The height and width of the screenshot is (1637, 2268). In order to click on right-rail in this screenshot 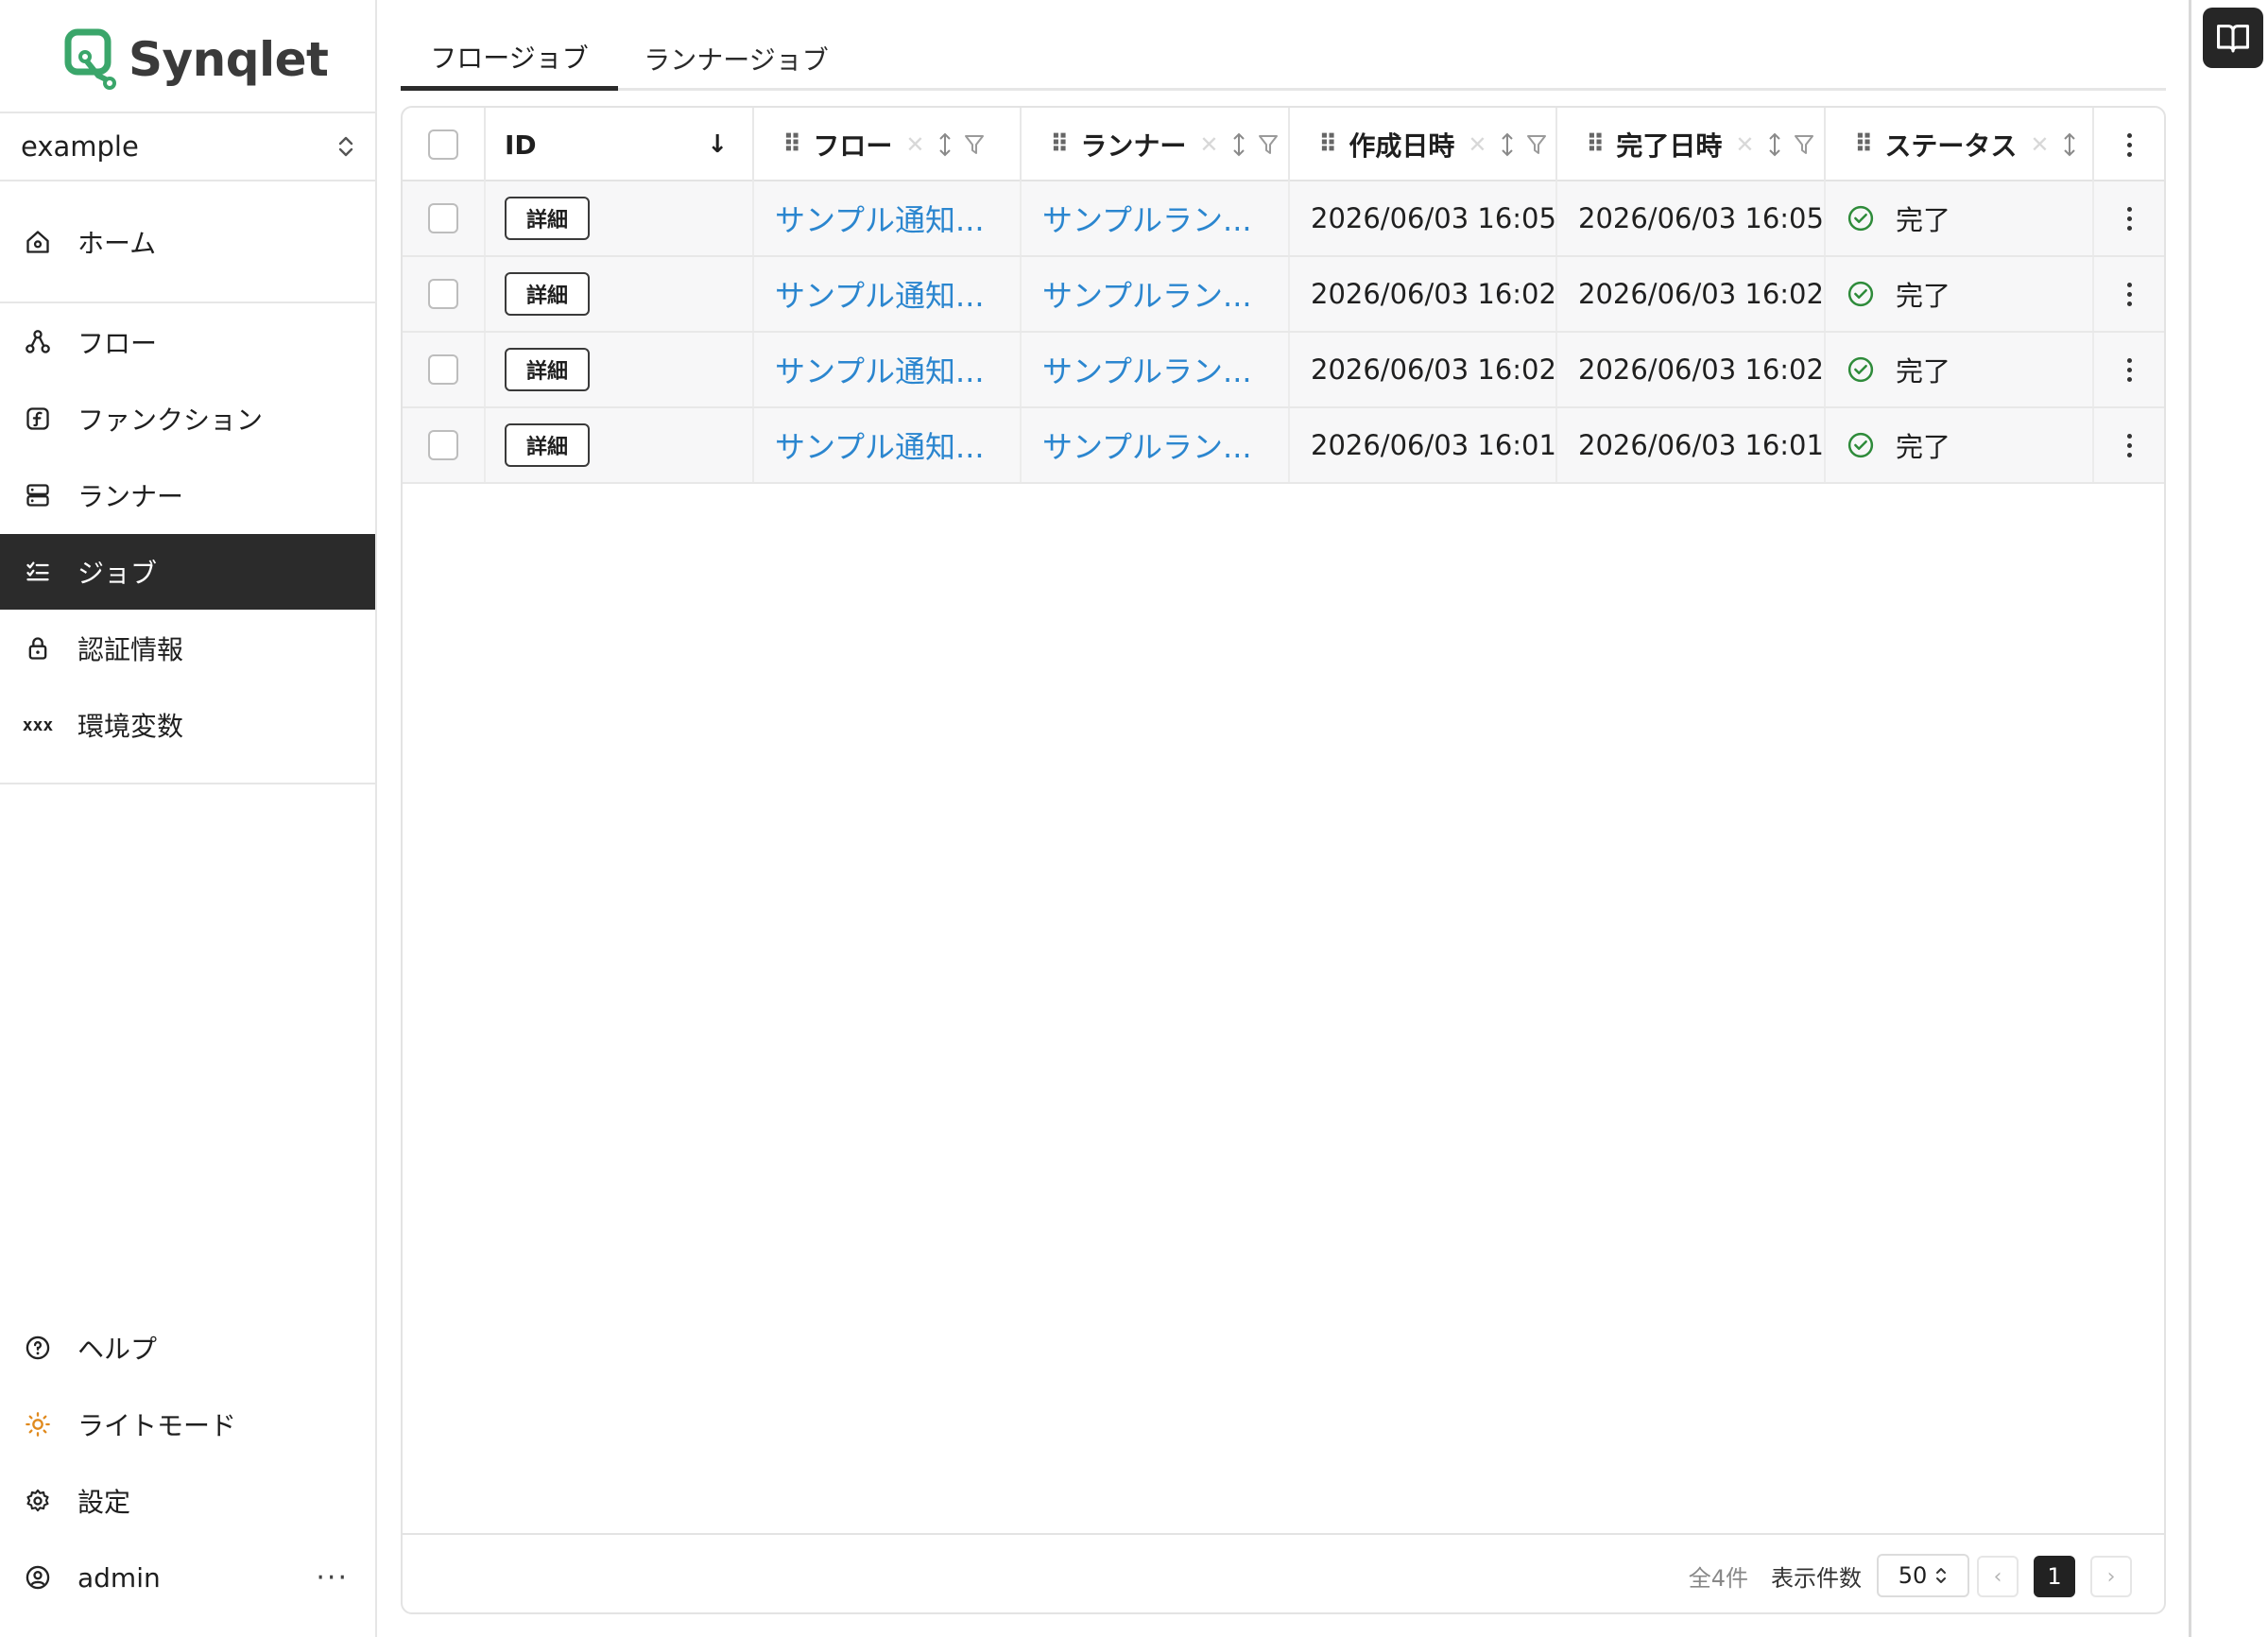, I will do `click(2228, 818)`.